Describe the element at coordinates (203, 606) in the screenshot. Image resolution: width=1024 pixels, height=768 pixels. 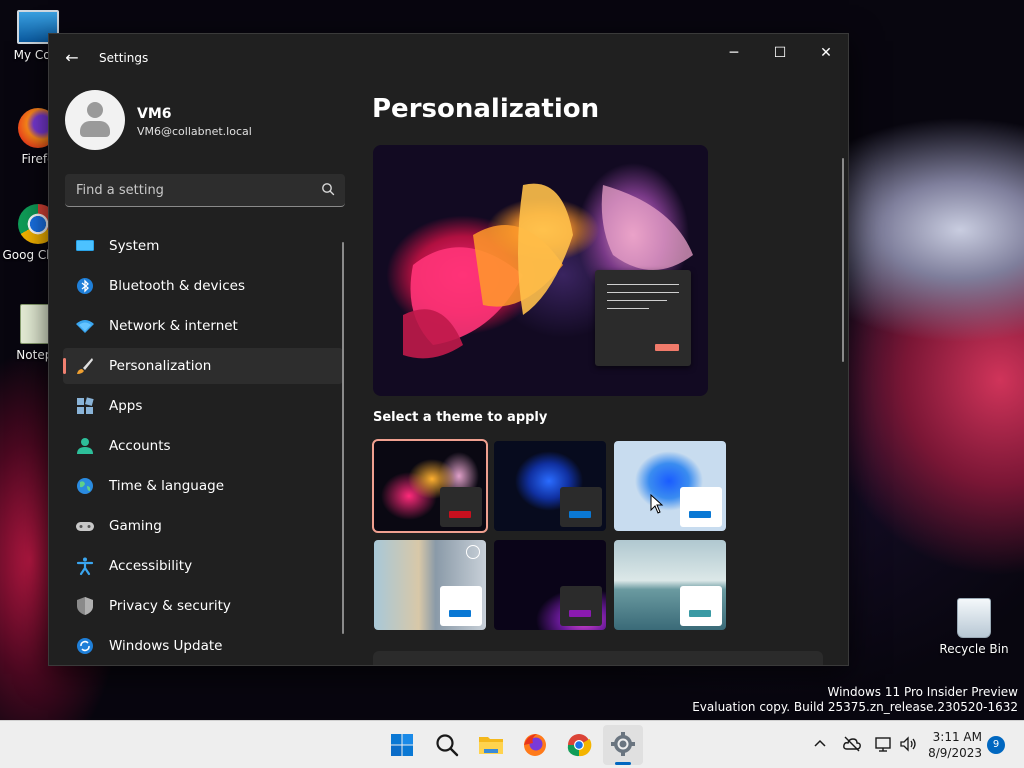
I see `nav-item-privacy: Privacy & security` at that location.